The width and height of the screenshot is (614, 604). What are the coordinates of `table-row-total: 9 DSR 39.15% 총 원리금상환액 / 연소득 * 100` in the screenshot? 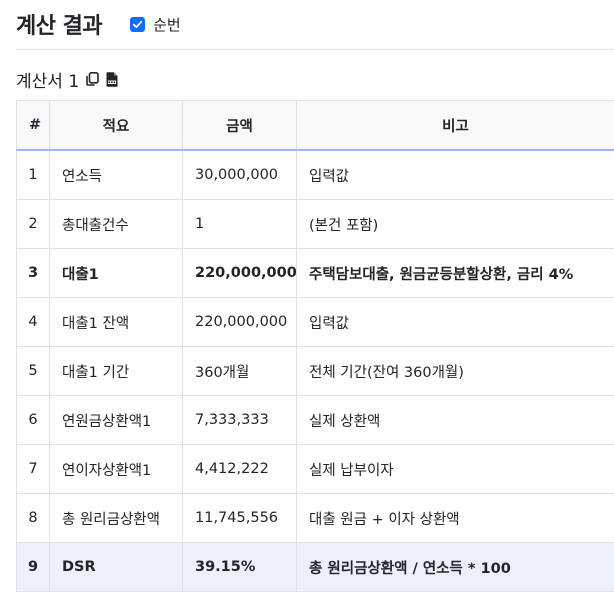 It's located at (315, 567).